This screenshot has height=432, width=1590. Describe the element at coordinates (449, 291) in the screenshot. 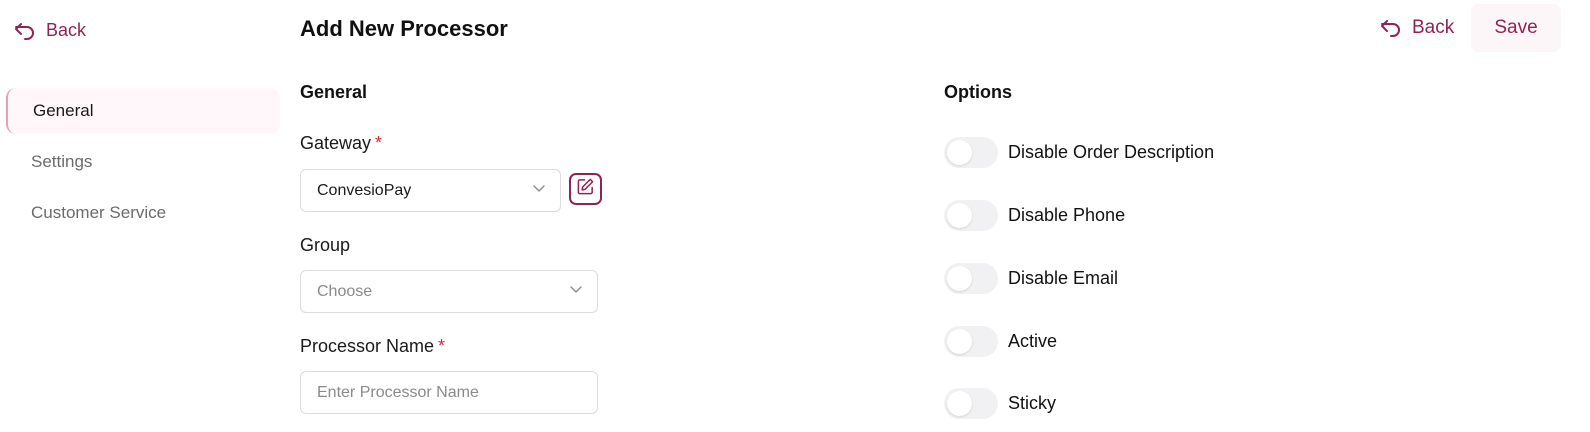

I see `group-select: Choose` at that location.